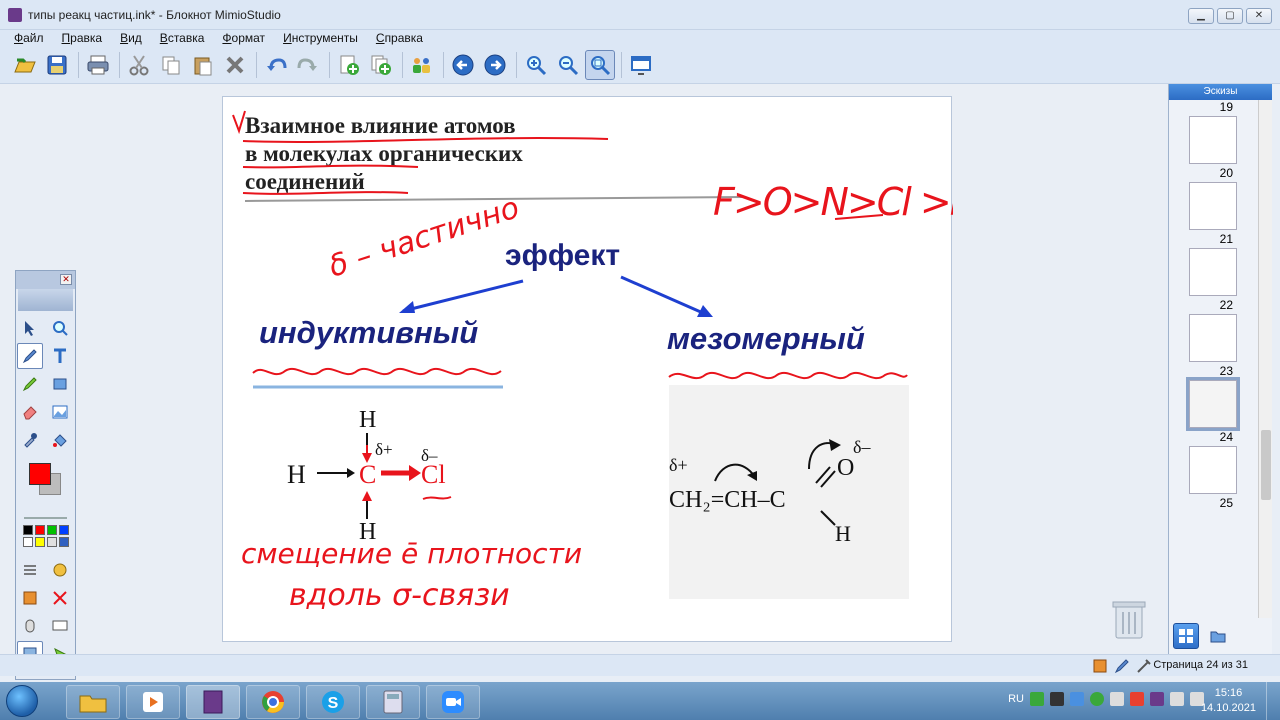 Image resolution: width=1280 pixels, height=720 pixels. I want to click on menu-format: Формат, so click(243, 38).